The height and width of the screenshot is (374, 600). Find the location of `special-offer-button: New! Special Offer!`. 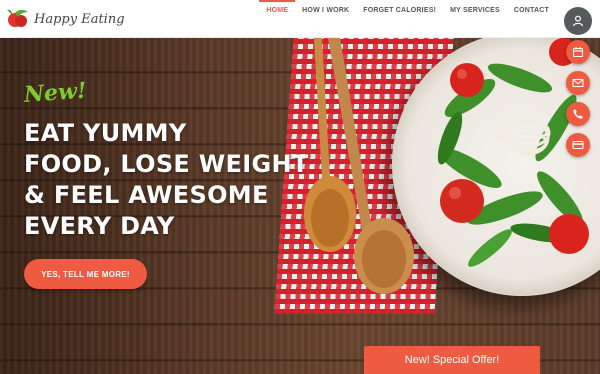

special-offer-button: New! Special Offer! is located at coordinates (452, 360).